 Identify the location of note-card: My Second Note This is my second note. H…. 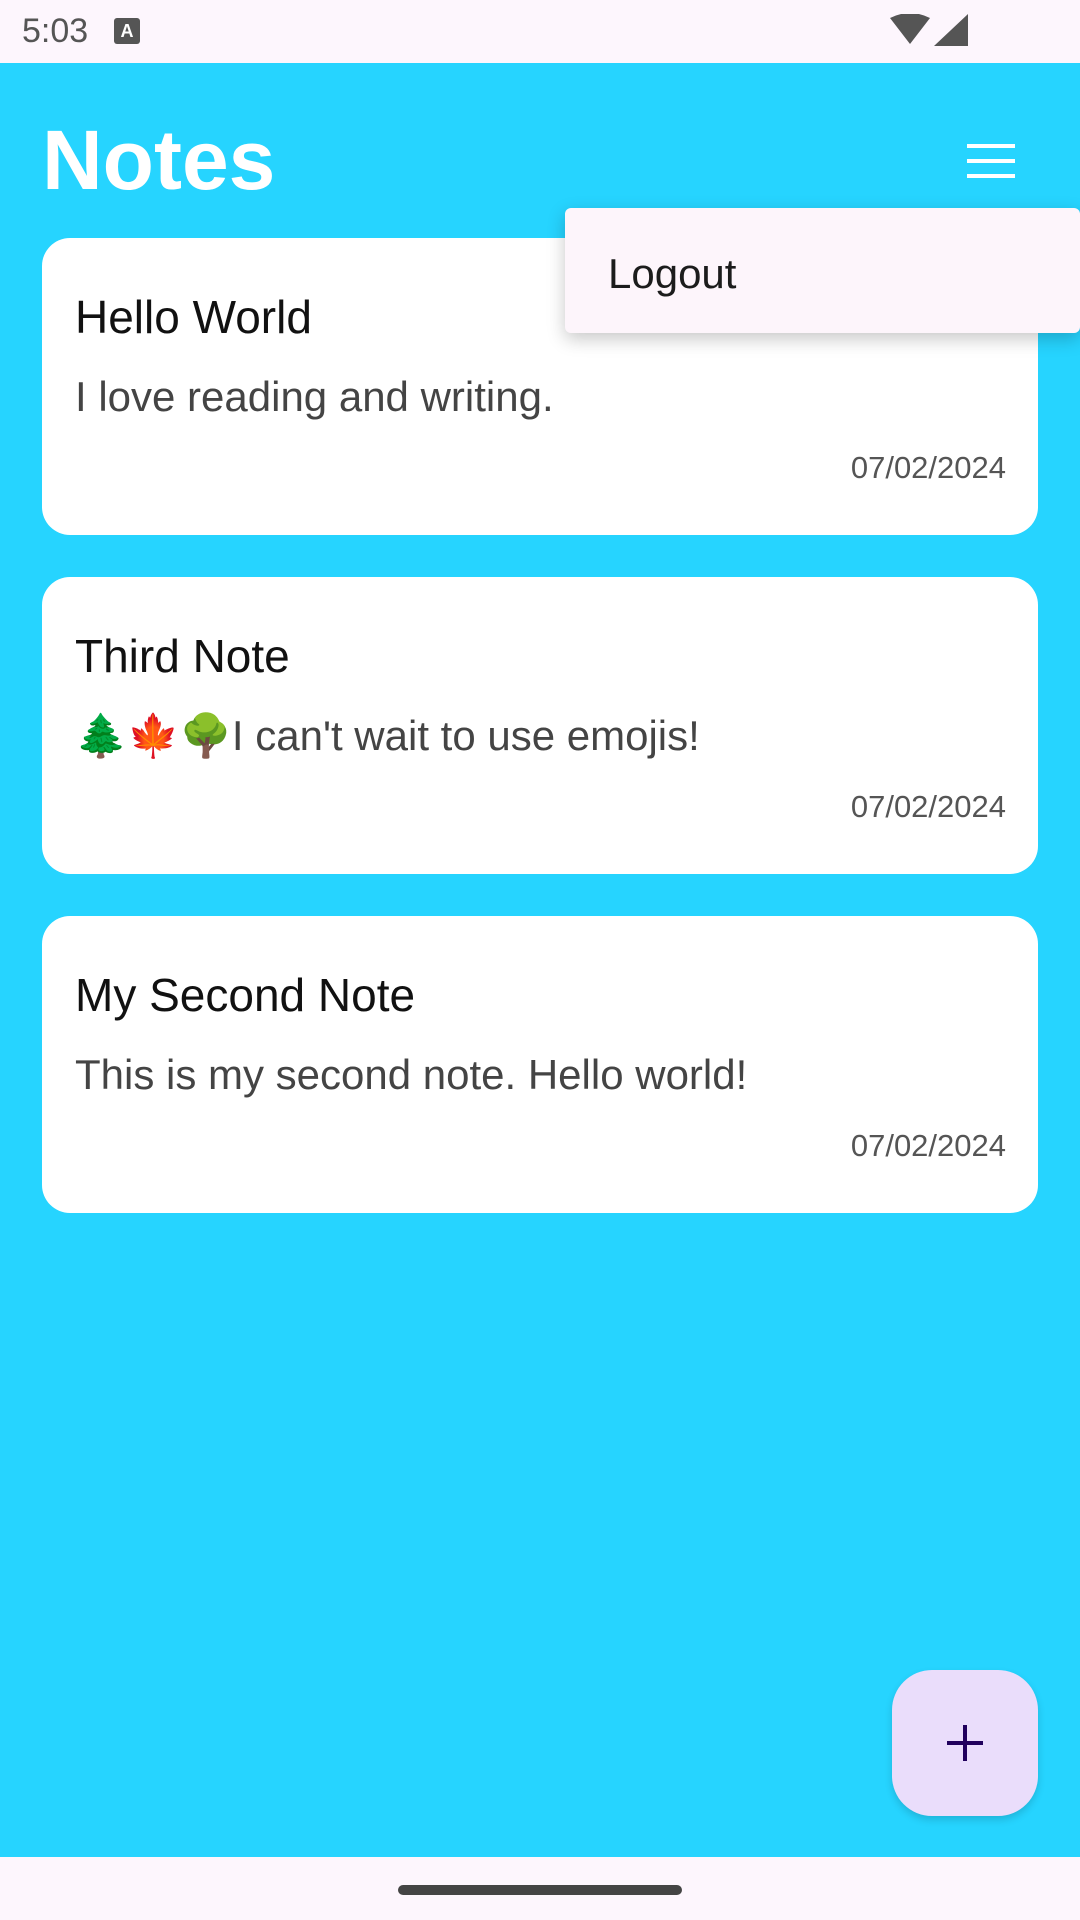
(540, 1064).